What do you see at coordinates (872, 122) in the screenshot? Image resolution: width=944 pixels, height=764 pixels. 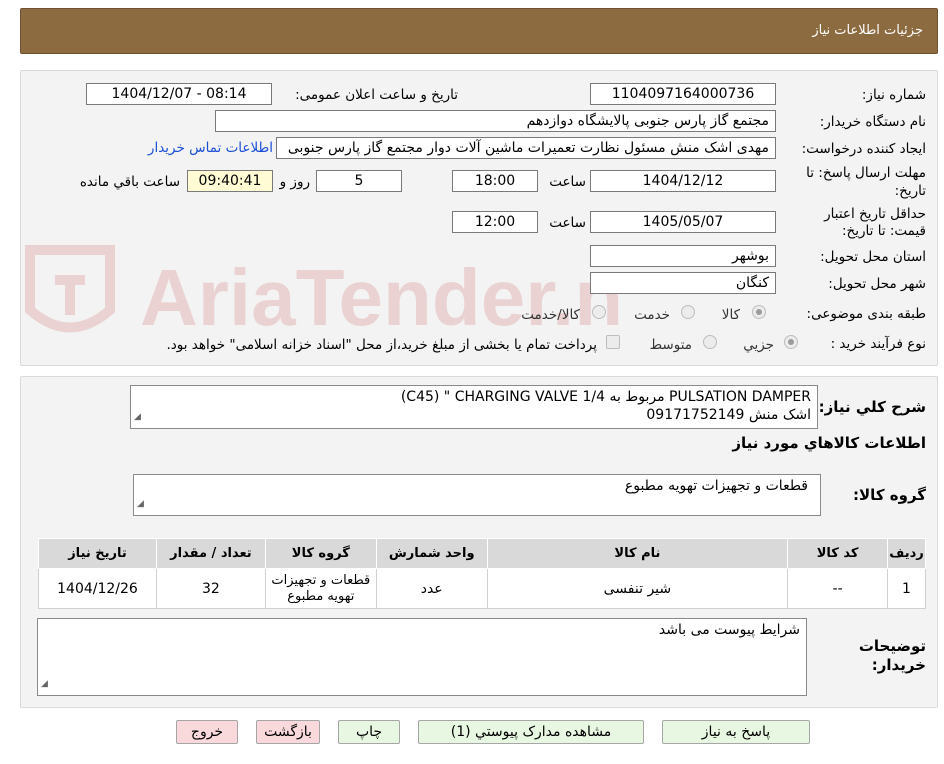 I see `buyer-label: نام دستگاه خریدار:` at bounding box center [872, 122].